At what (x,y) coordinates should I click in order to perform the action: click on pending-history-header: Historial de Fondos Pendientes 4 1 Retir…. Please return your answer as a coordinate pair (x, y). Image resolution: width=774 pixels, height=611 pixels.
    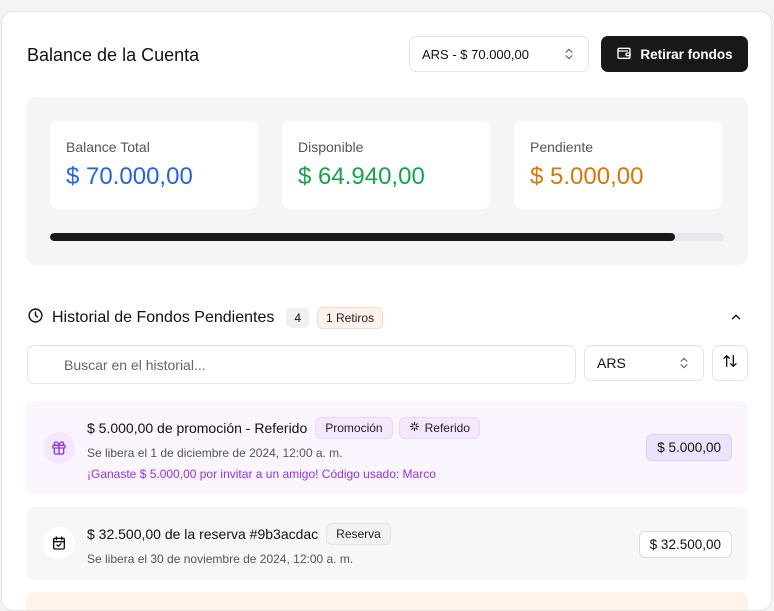
    Looking at the image, I should click on (388, 318).